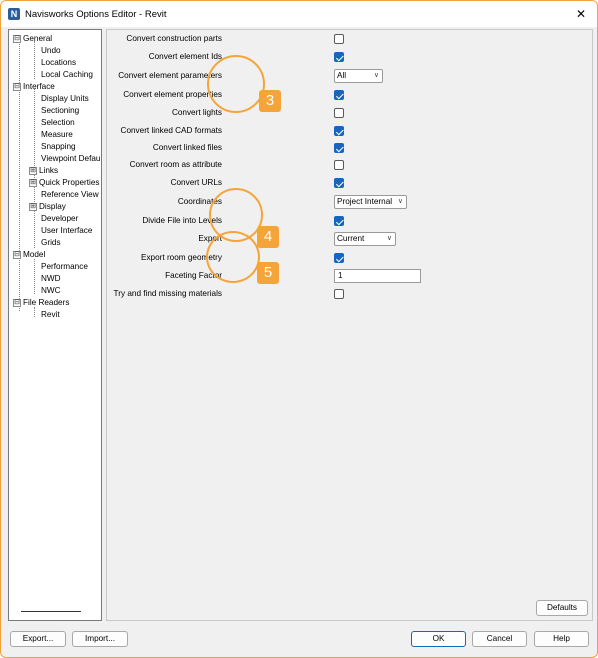 This screenshot has width=598, height=658. What do you see at coordinates (562, 608) in the screenshot?
I see `defaults-button: Defaults` at bounding box center [562, 608].